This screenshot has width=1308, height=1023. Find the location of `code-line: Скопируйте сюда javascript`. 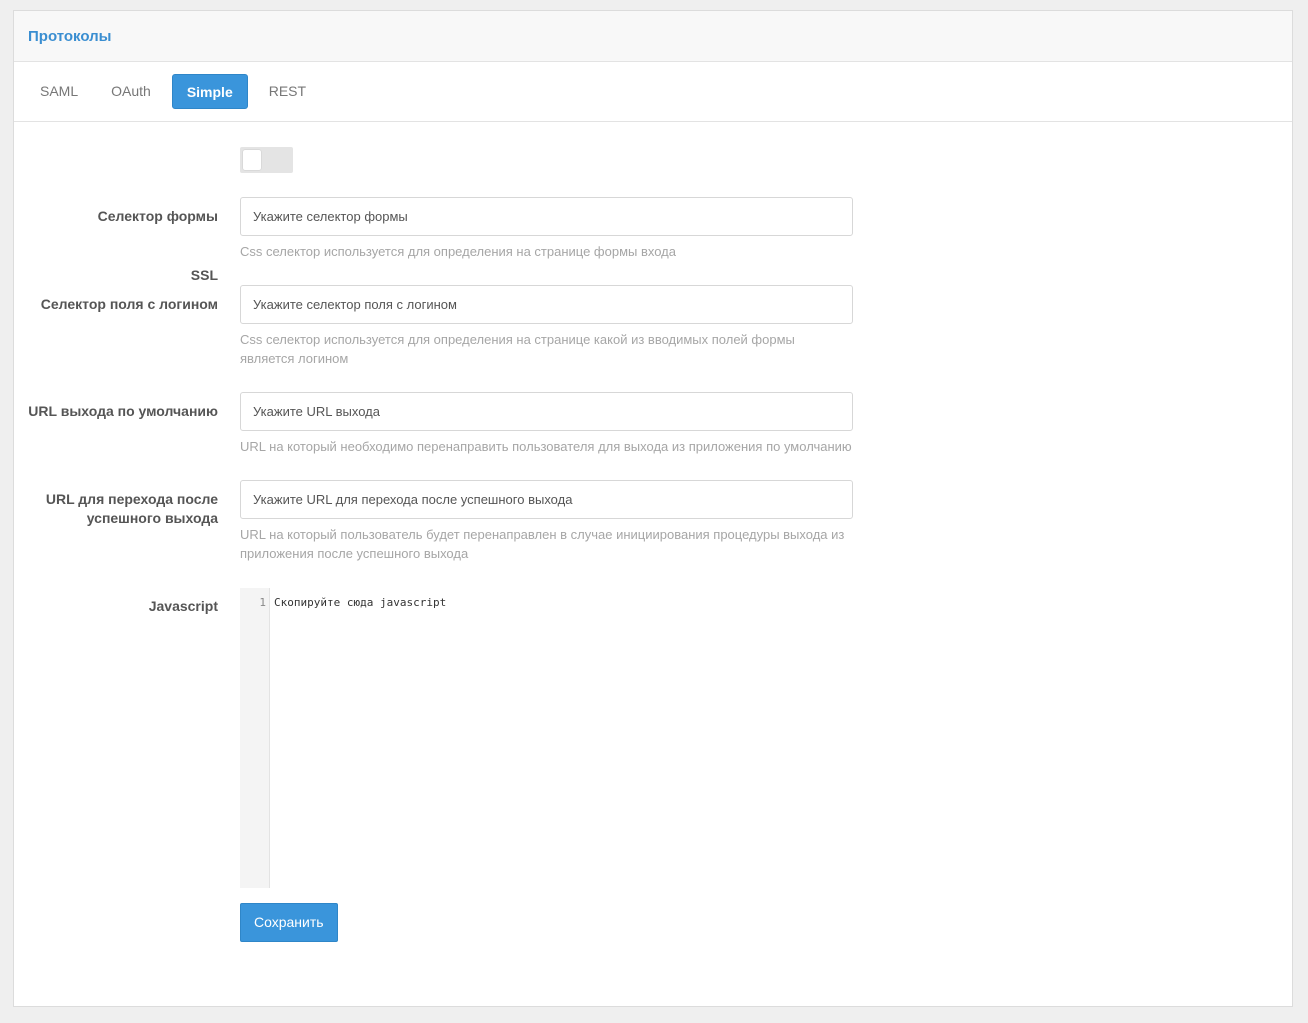

code-line: Скопируйте сюда javascript is located at coordinates (360, 602).